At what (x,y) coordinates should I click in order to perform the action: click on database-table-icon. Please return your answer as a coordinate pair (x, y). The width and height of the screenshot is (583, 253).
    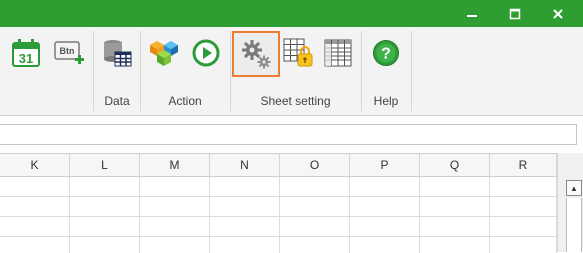
    Looking at the image, I should click on (118, 53).